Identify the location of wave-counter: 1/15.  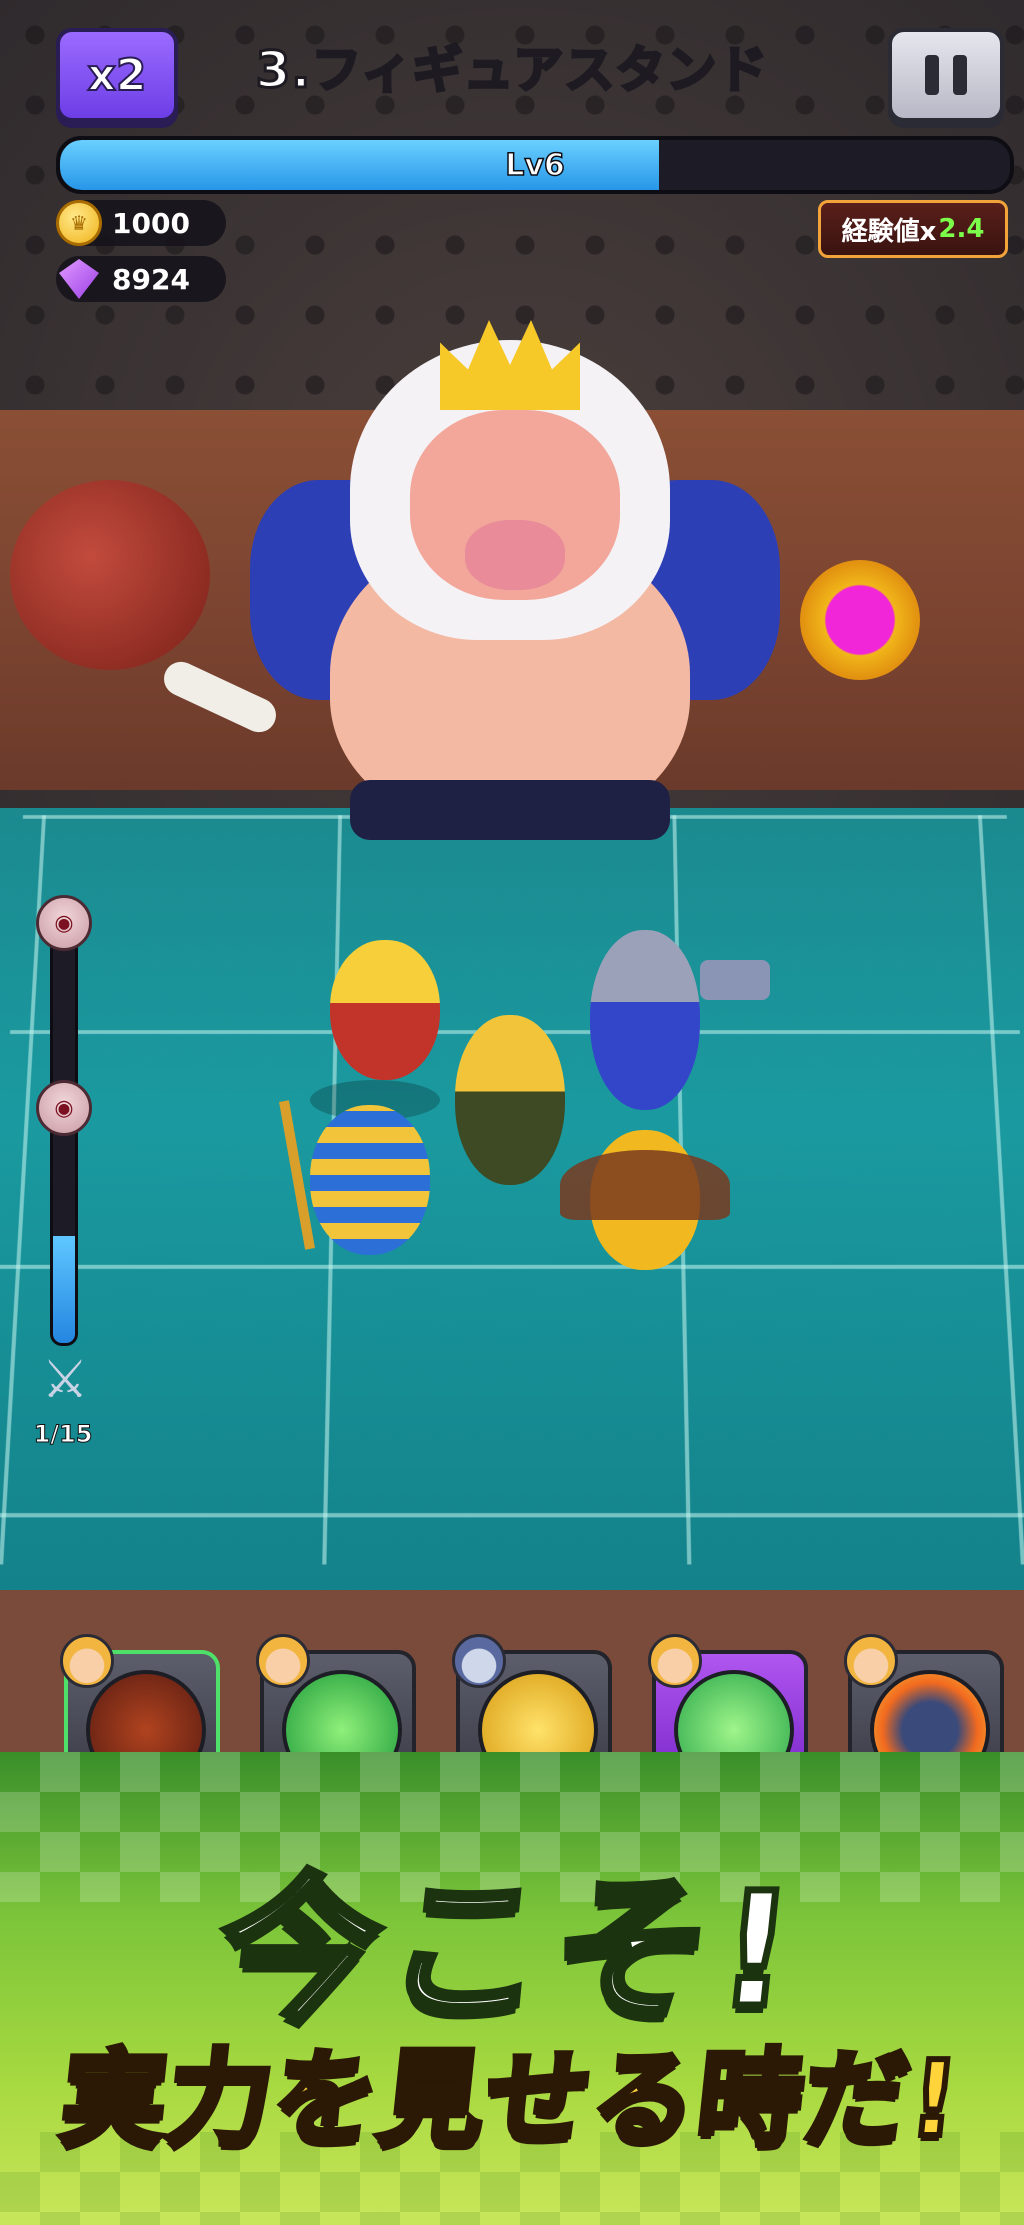
(63, 1434).